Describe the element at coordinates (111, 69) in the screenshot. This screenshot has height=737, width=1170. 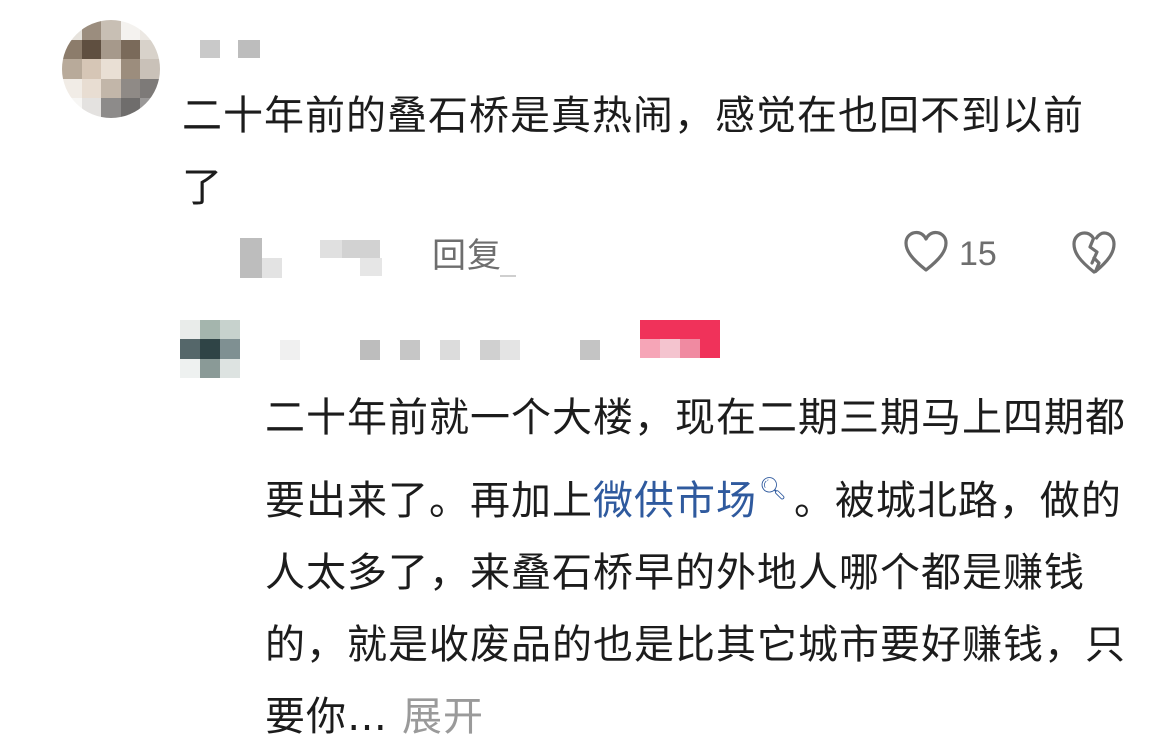
I see `avatar` at that location.